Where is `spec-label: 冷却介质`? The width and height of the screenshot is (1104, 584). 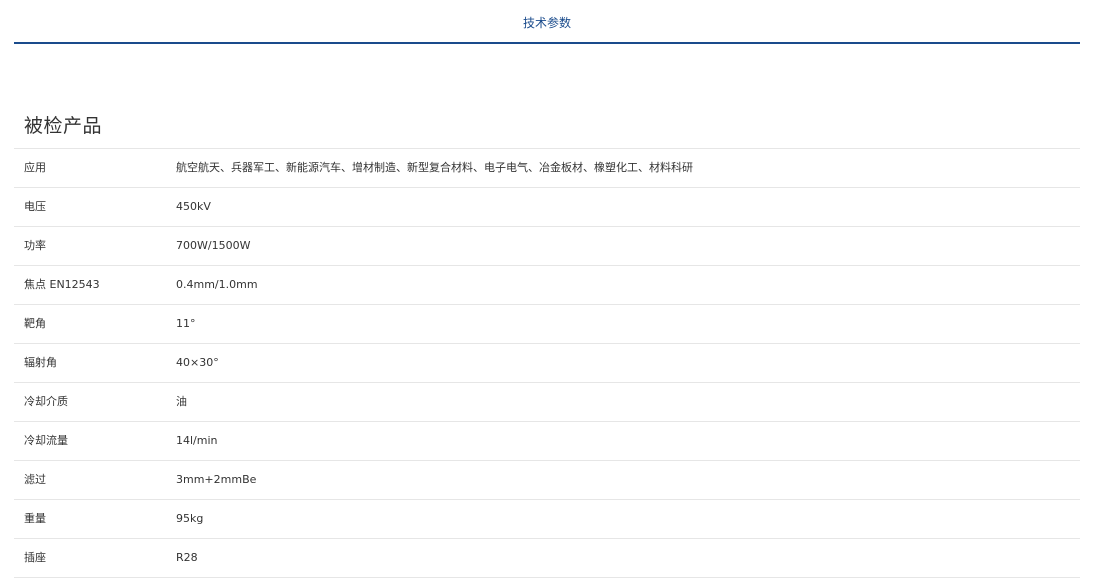 spec-label: 冷却介质 is located at coordinates (46, 401).